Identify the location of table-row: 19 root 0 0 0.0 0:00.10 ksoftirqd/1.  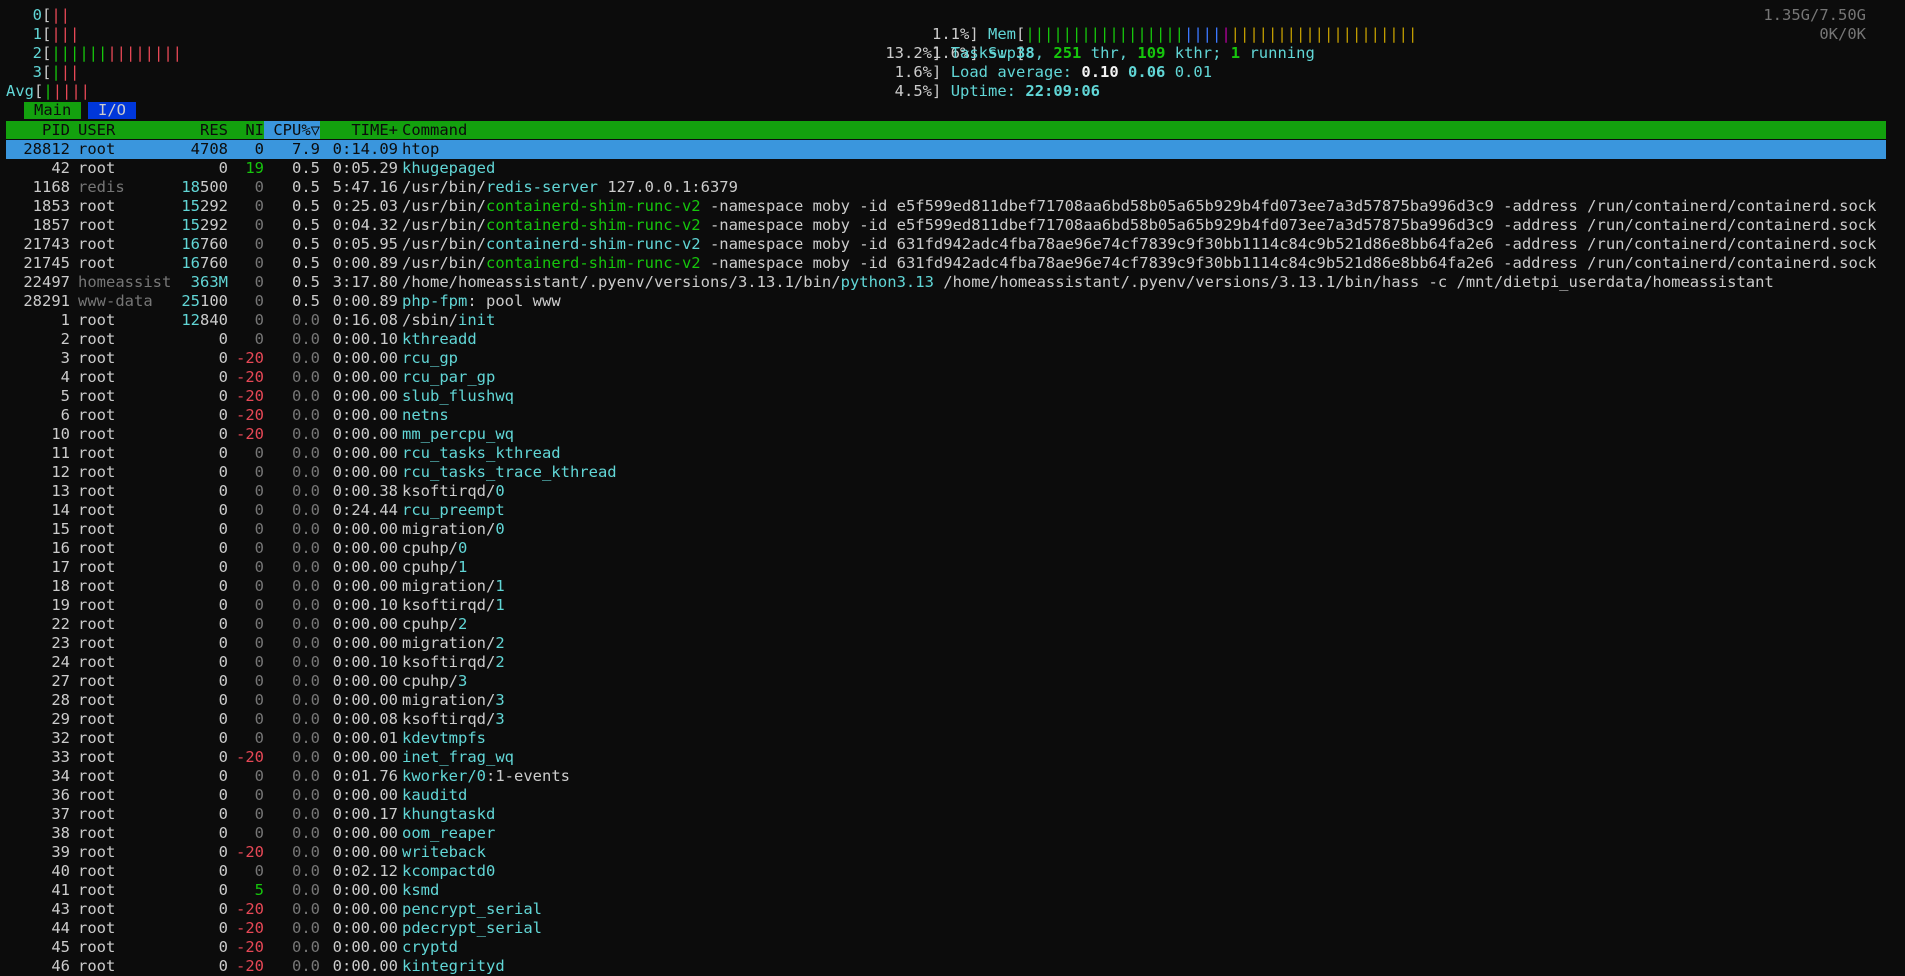
(946, 605).